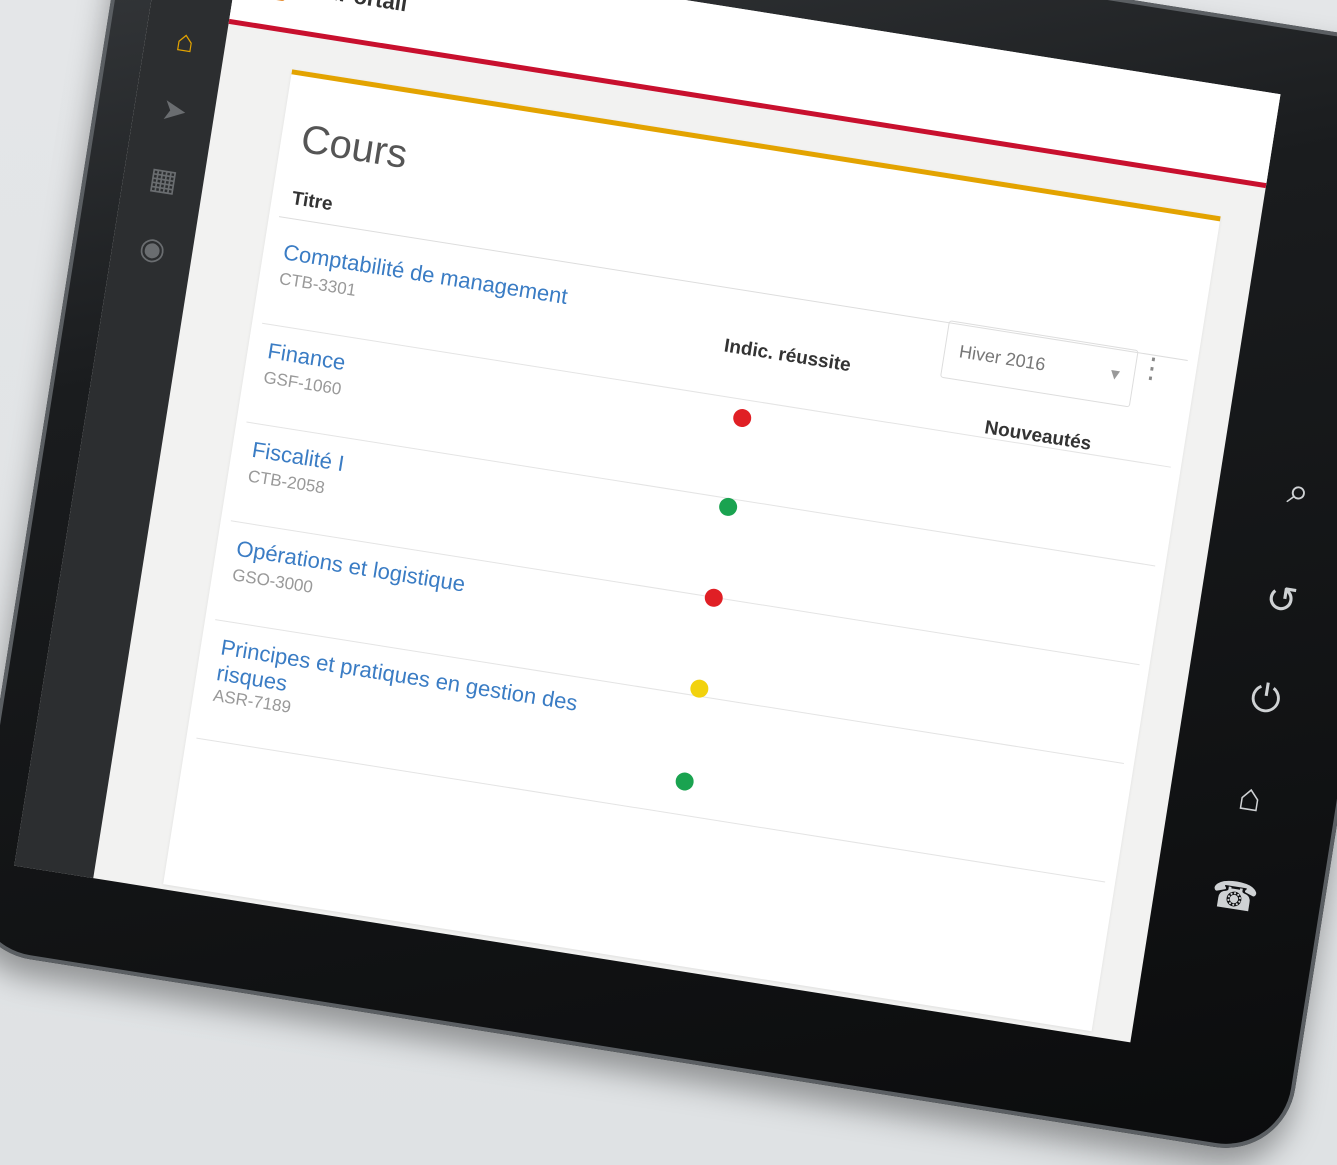  Describe the element at coordinates (1281, 600) in the screenshot. I see `back-icon: ↺` at that location.